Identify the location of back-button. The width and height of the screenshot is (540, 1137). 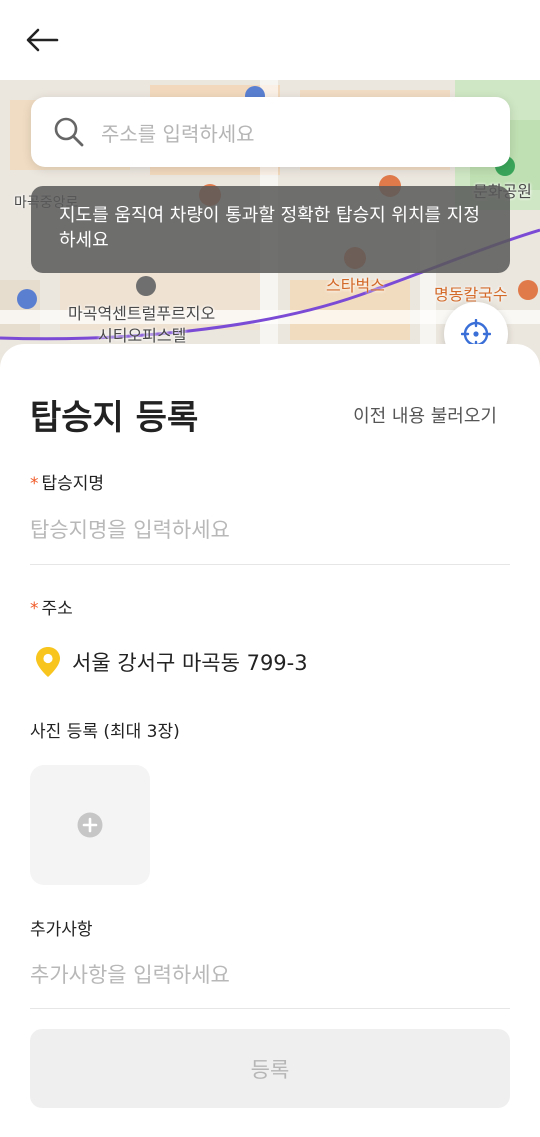
(42, 40).